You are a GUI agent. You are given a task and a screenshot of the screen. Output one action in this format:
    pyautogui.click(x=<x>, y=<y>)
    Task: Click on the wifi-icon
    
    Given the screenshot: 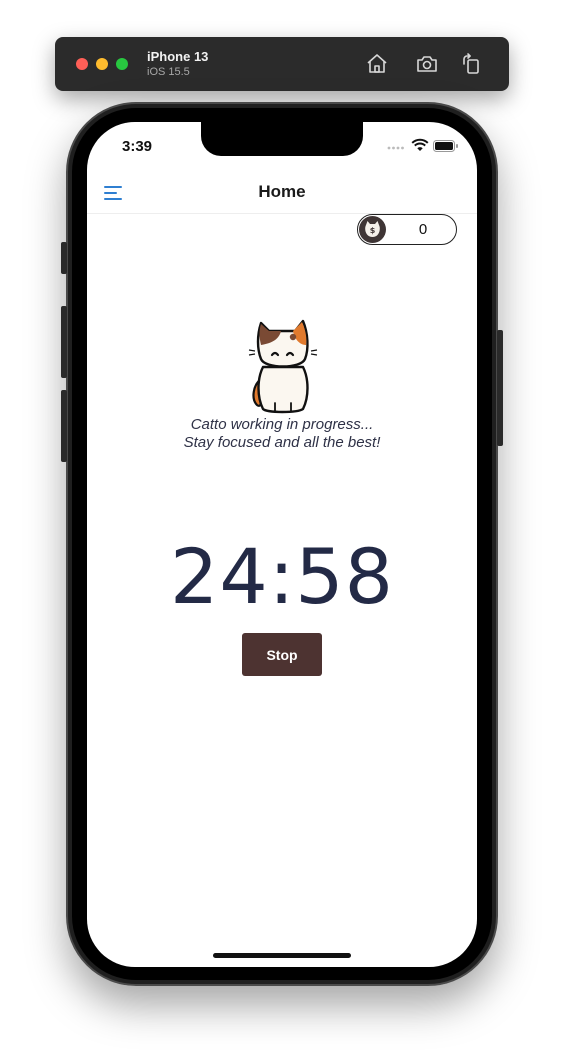 What is the action you would take?
    pyautogui.click(x=420, y=148)
    